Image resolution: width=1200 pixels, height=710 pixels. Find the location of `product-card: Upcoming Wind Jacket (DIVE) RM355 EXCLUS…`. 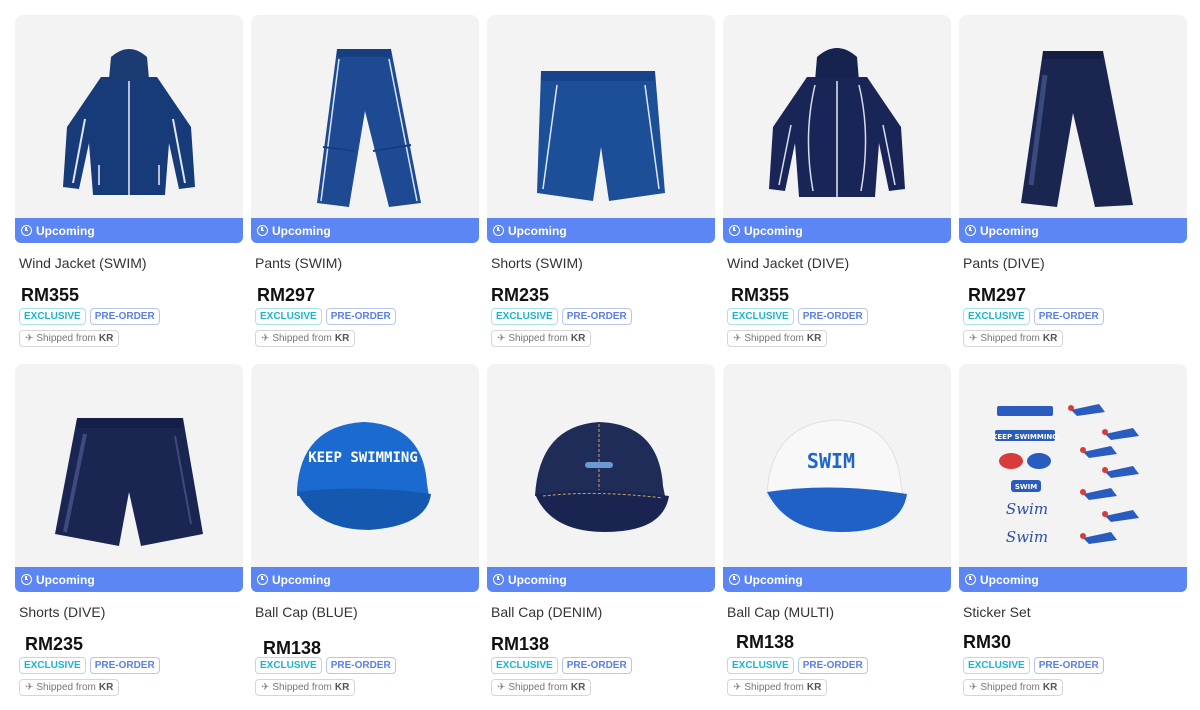

product-card: Upcoming Wind Jacket (DIVE) RM355 EXCLUS… is located at coordinates (837, 182).